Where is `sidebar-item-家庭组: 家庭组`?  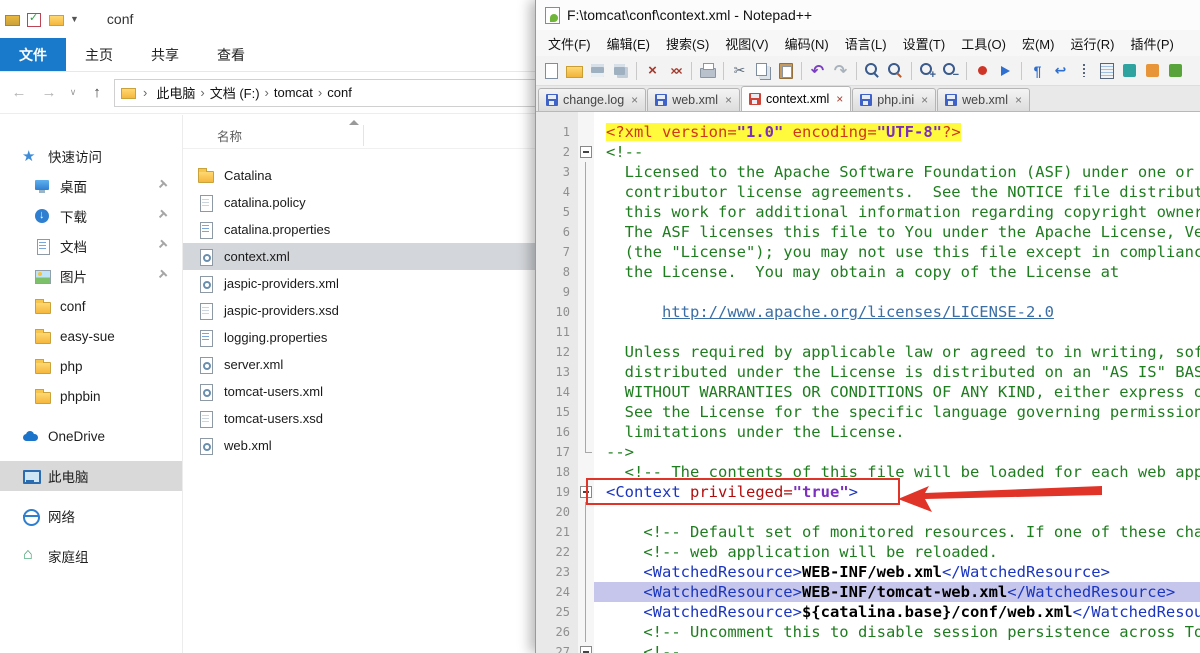 sidebar-item-家庭组: 家庭组 is located at coordinates (91, 556).